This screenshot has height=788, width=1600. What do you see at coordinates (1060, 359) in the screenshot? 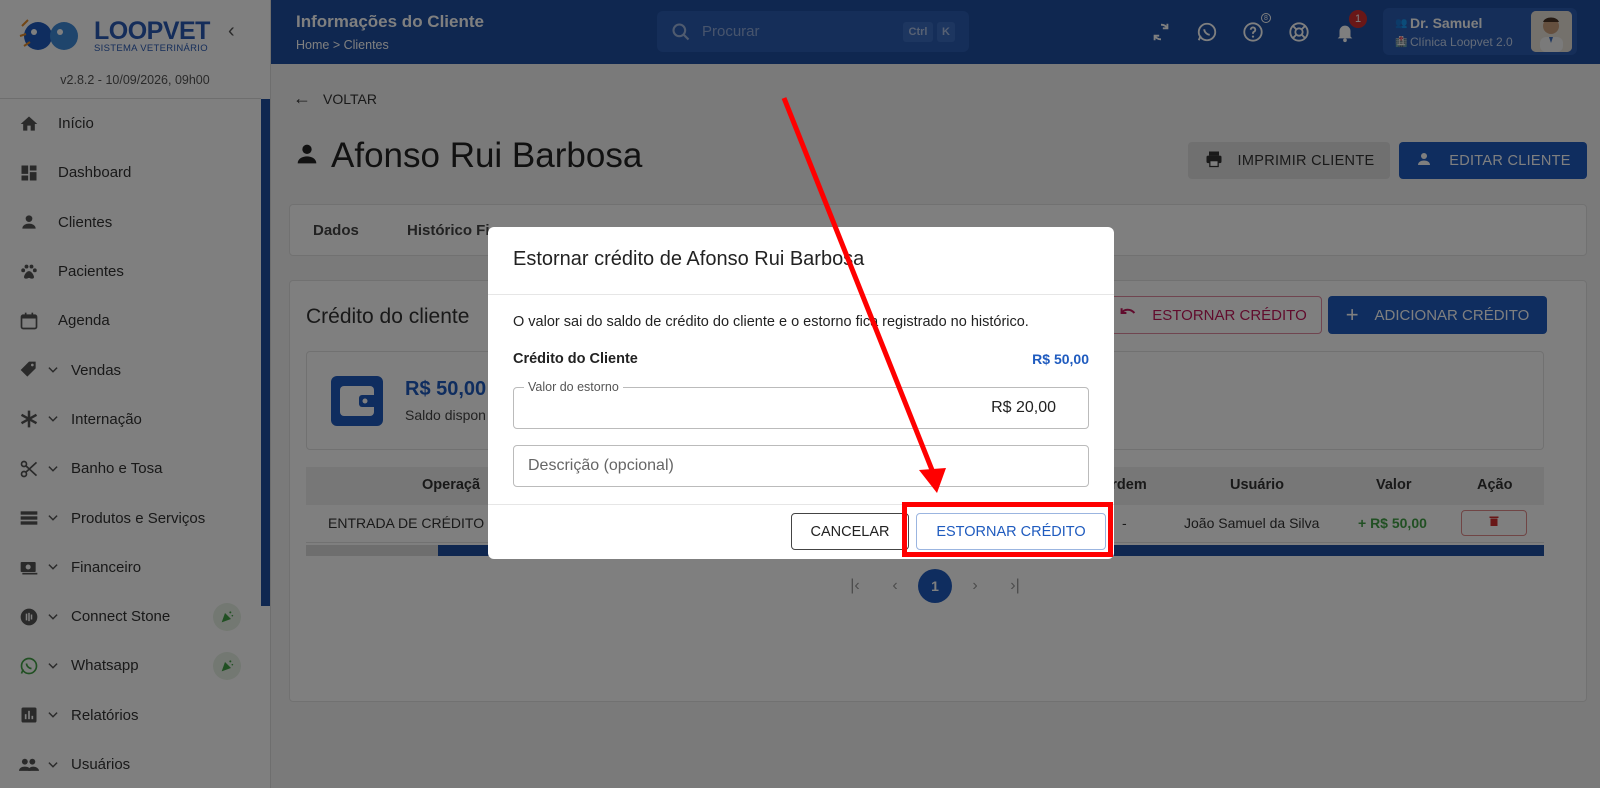
I see `client-credit-value: R$ 50,00` at bounding box center [1060, 359].